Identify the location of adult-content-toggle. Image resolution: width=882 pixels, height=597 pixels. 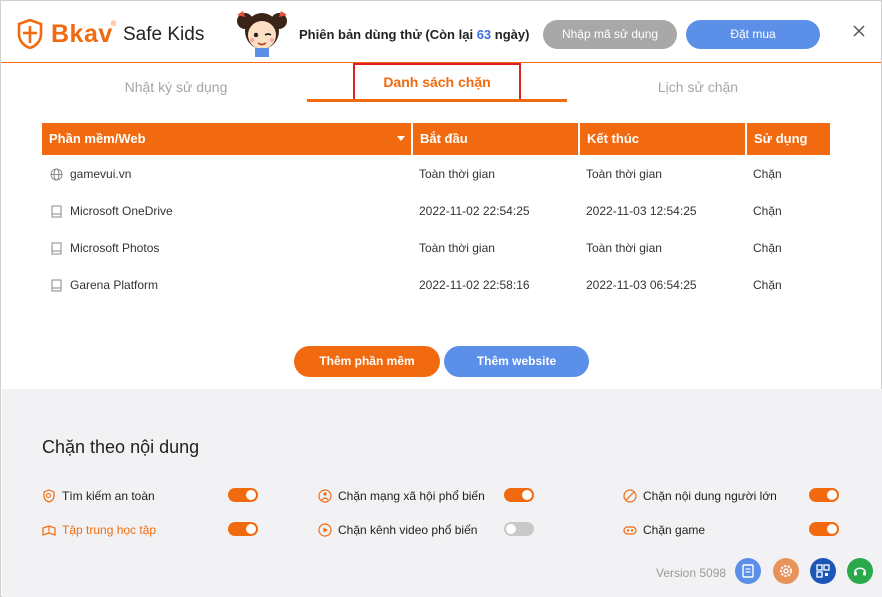
(824, 495).